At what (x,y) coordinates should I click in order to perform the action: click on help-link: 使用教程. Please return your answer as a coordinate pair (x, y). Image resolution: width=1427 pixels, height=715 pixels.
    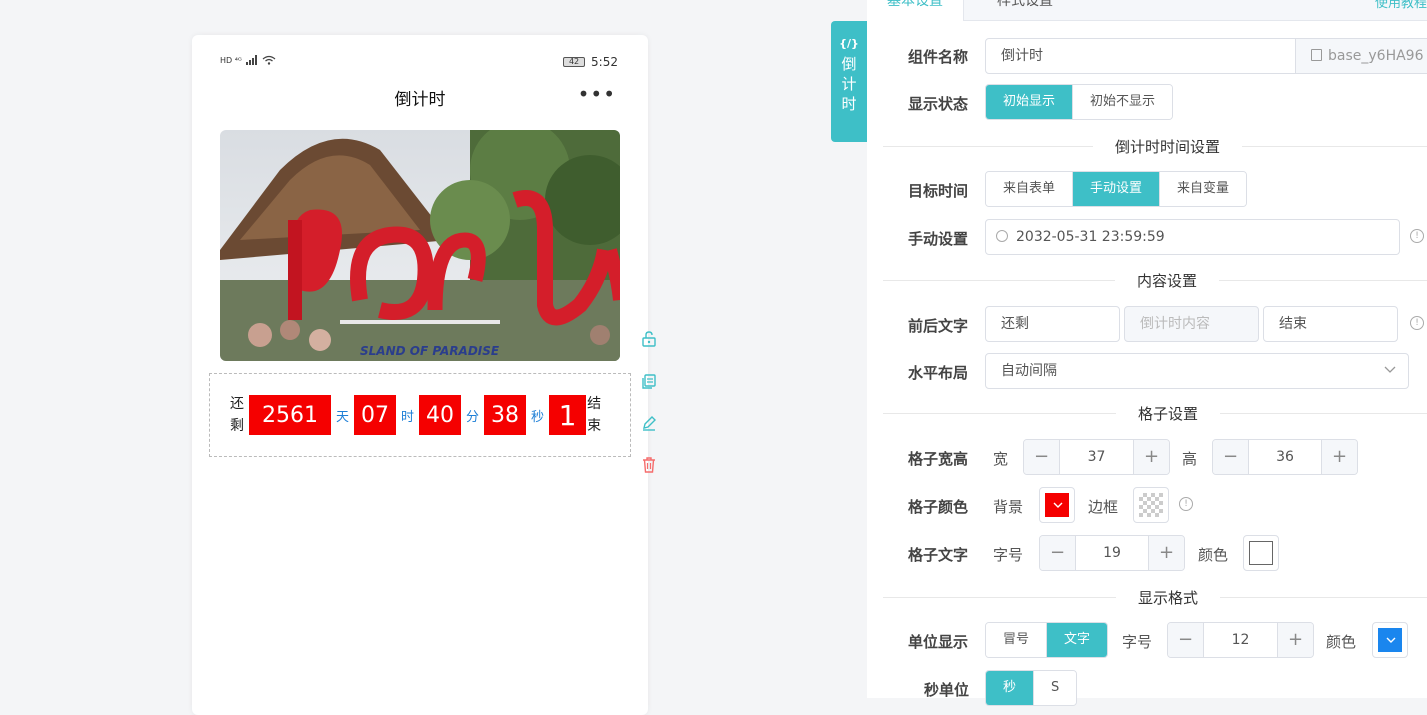
    Looking at the image, I should click on (1401, 5).